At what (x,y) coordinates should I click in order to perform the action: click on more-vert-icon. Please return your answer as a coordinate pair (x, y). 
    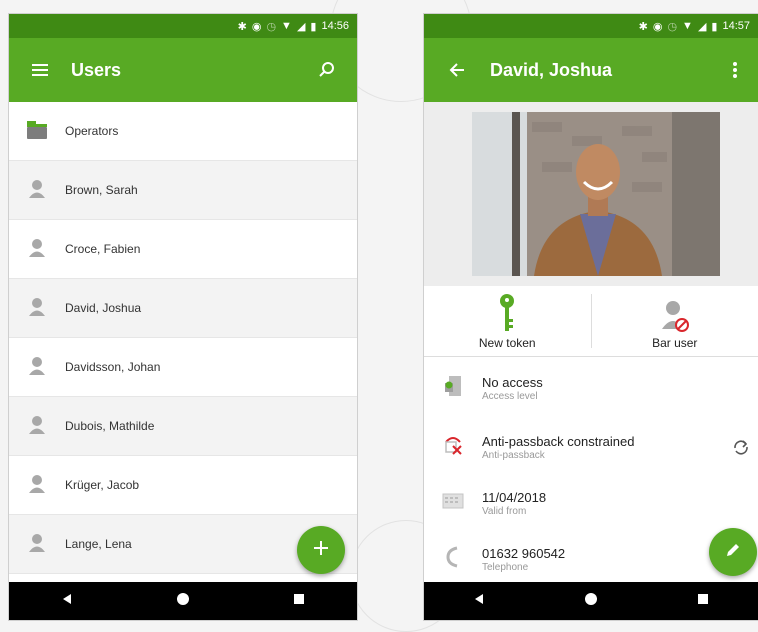
    Looking at the image, I should click on (735, 70).